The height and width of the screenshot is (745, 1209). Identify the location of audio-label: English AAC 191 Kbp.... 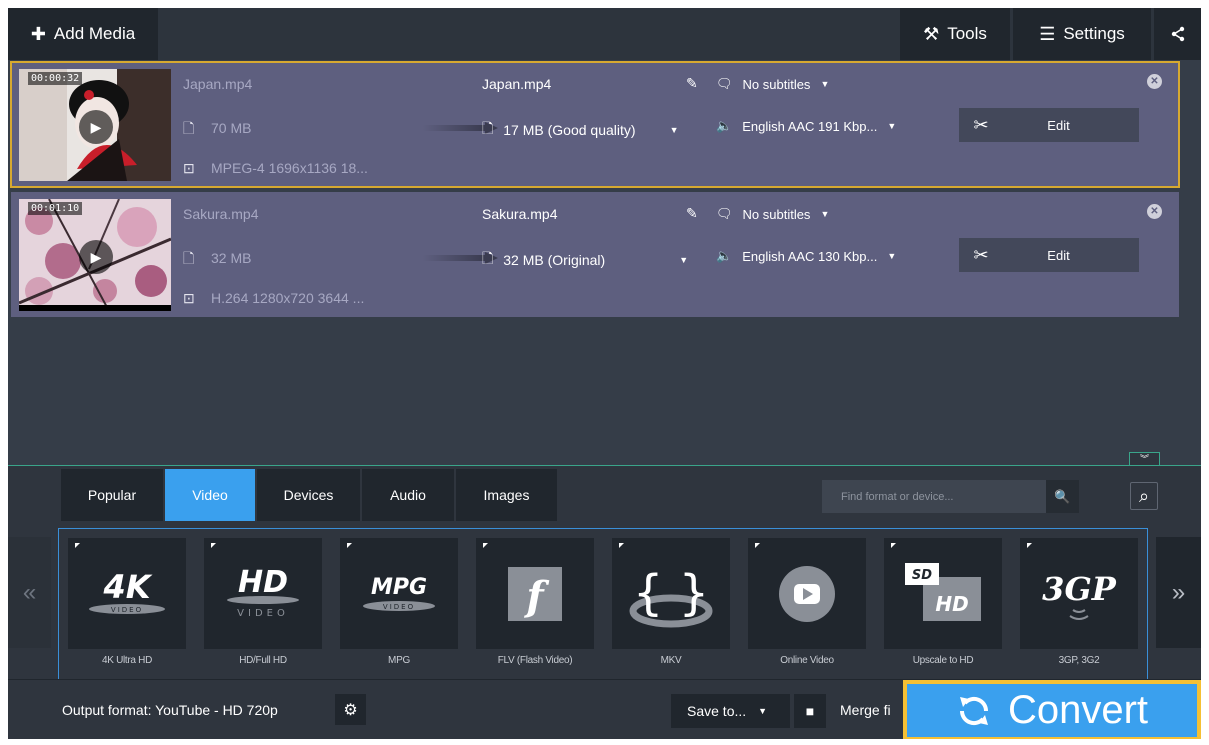
(810, 126).